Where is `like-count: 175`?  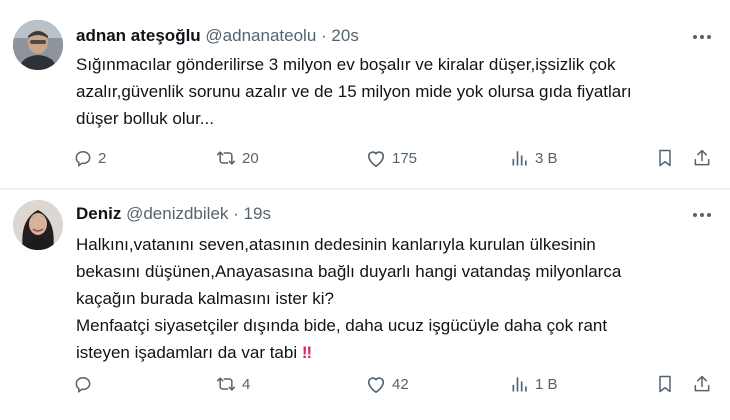
like-count: 175 is located at coordinates (405, 158).